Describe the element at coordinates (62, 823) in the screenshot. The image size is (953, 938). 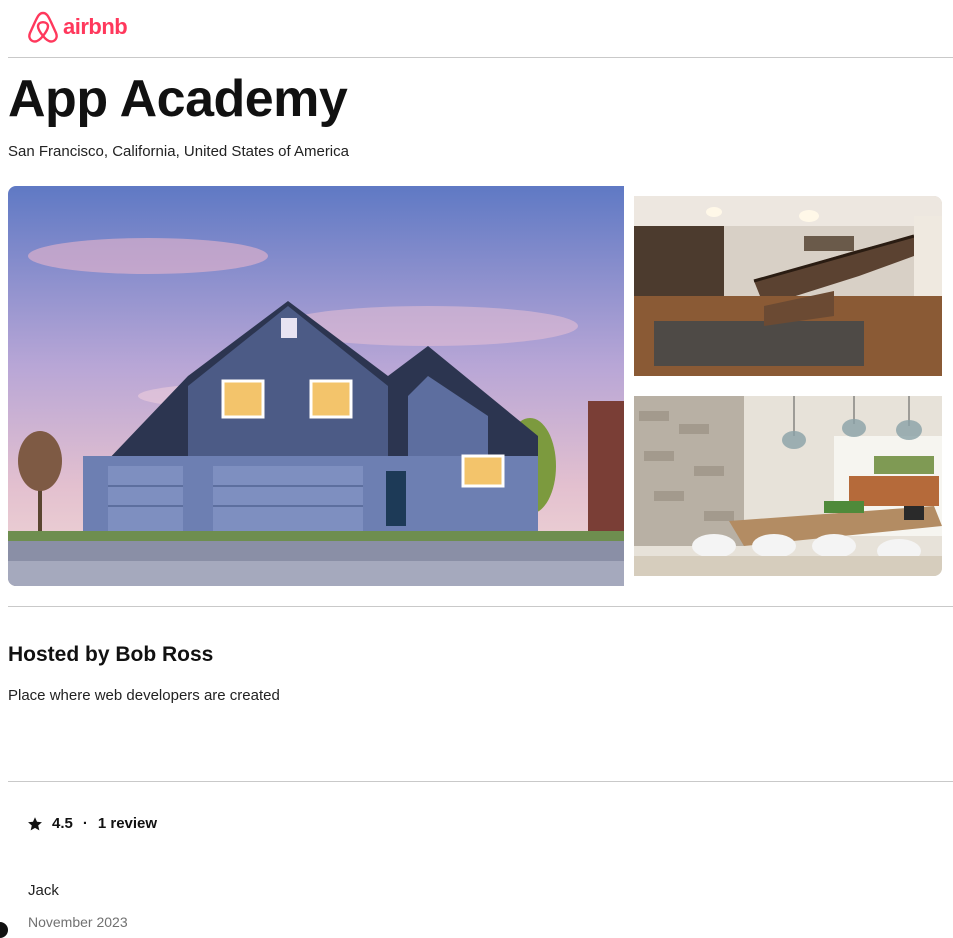
I see `rating-value: 4.5` at that location.